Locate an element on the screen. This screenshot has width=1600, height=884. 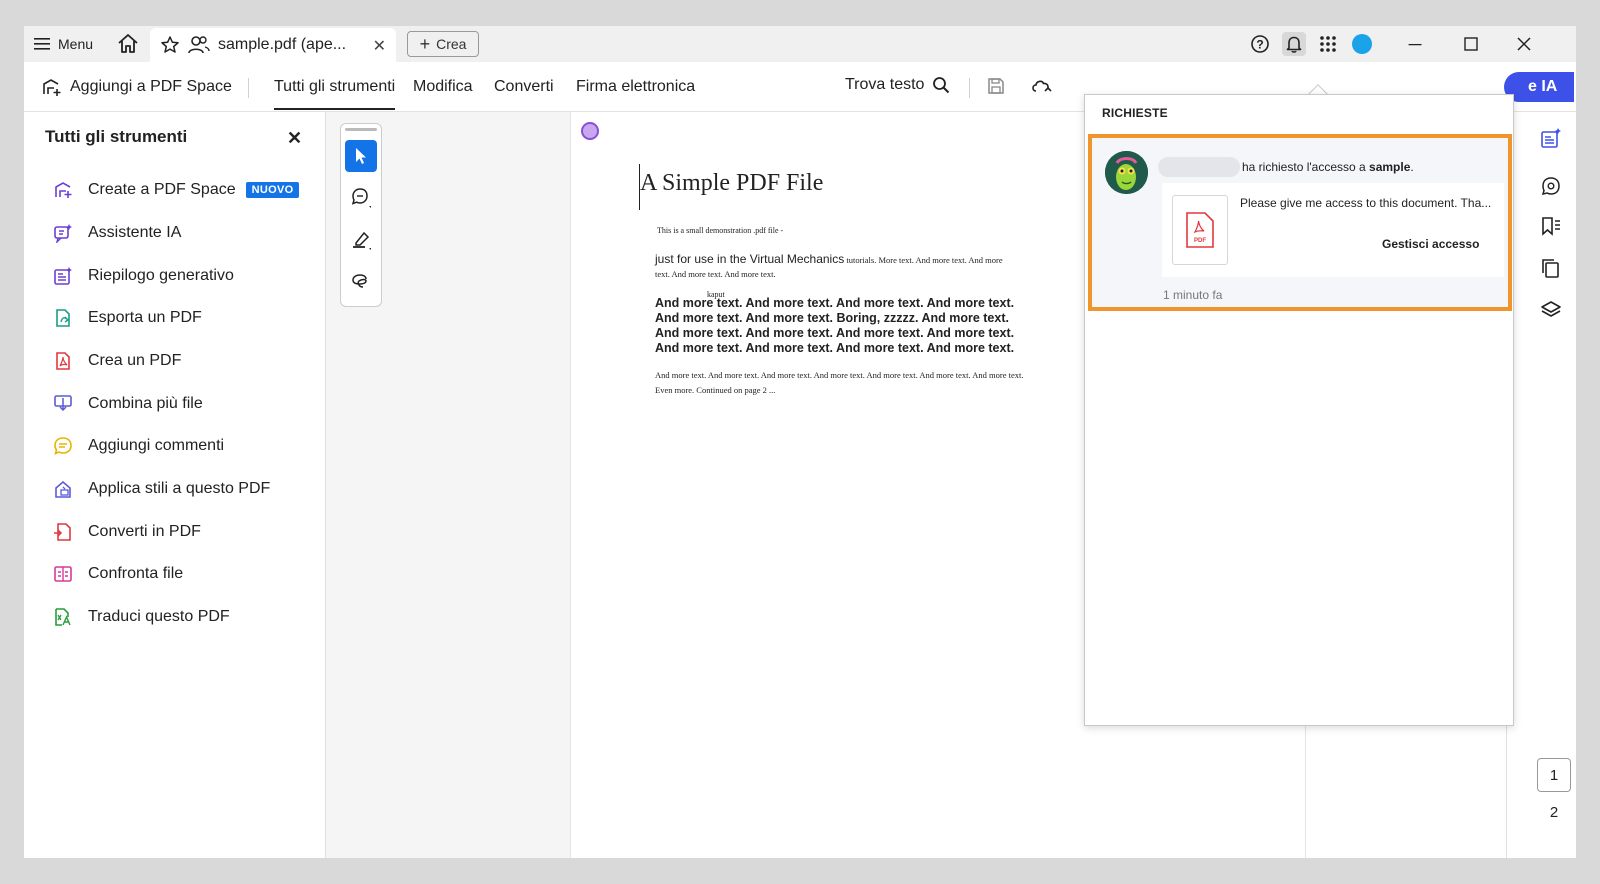
tab-e-sign: Firma elettronica is located at coordinates (635, 87).